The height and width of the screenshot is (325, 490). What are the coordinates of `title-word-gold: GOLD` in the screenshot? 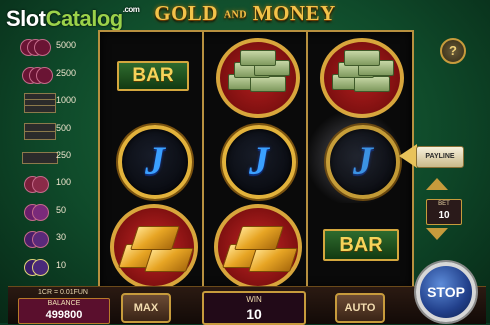 It's located at (186, 13).